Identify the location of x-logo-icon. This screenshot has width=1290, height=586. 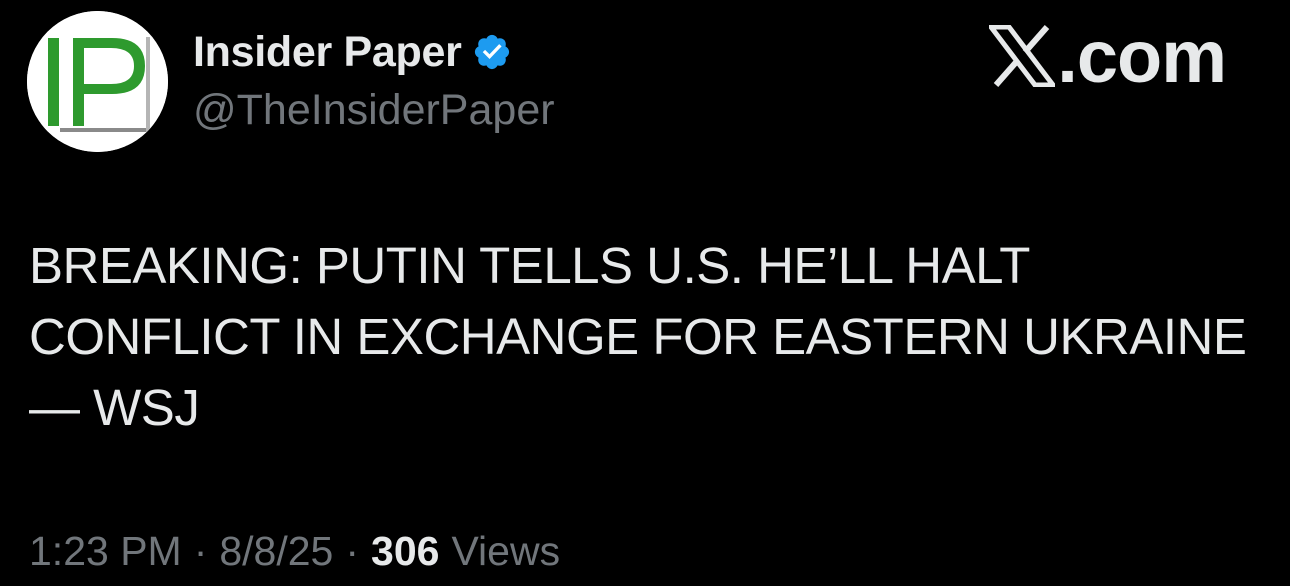
(1022, 56).